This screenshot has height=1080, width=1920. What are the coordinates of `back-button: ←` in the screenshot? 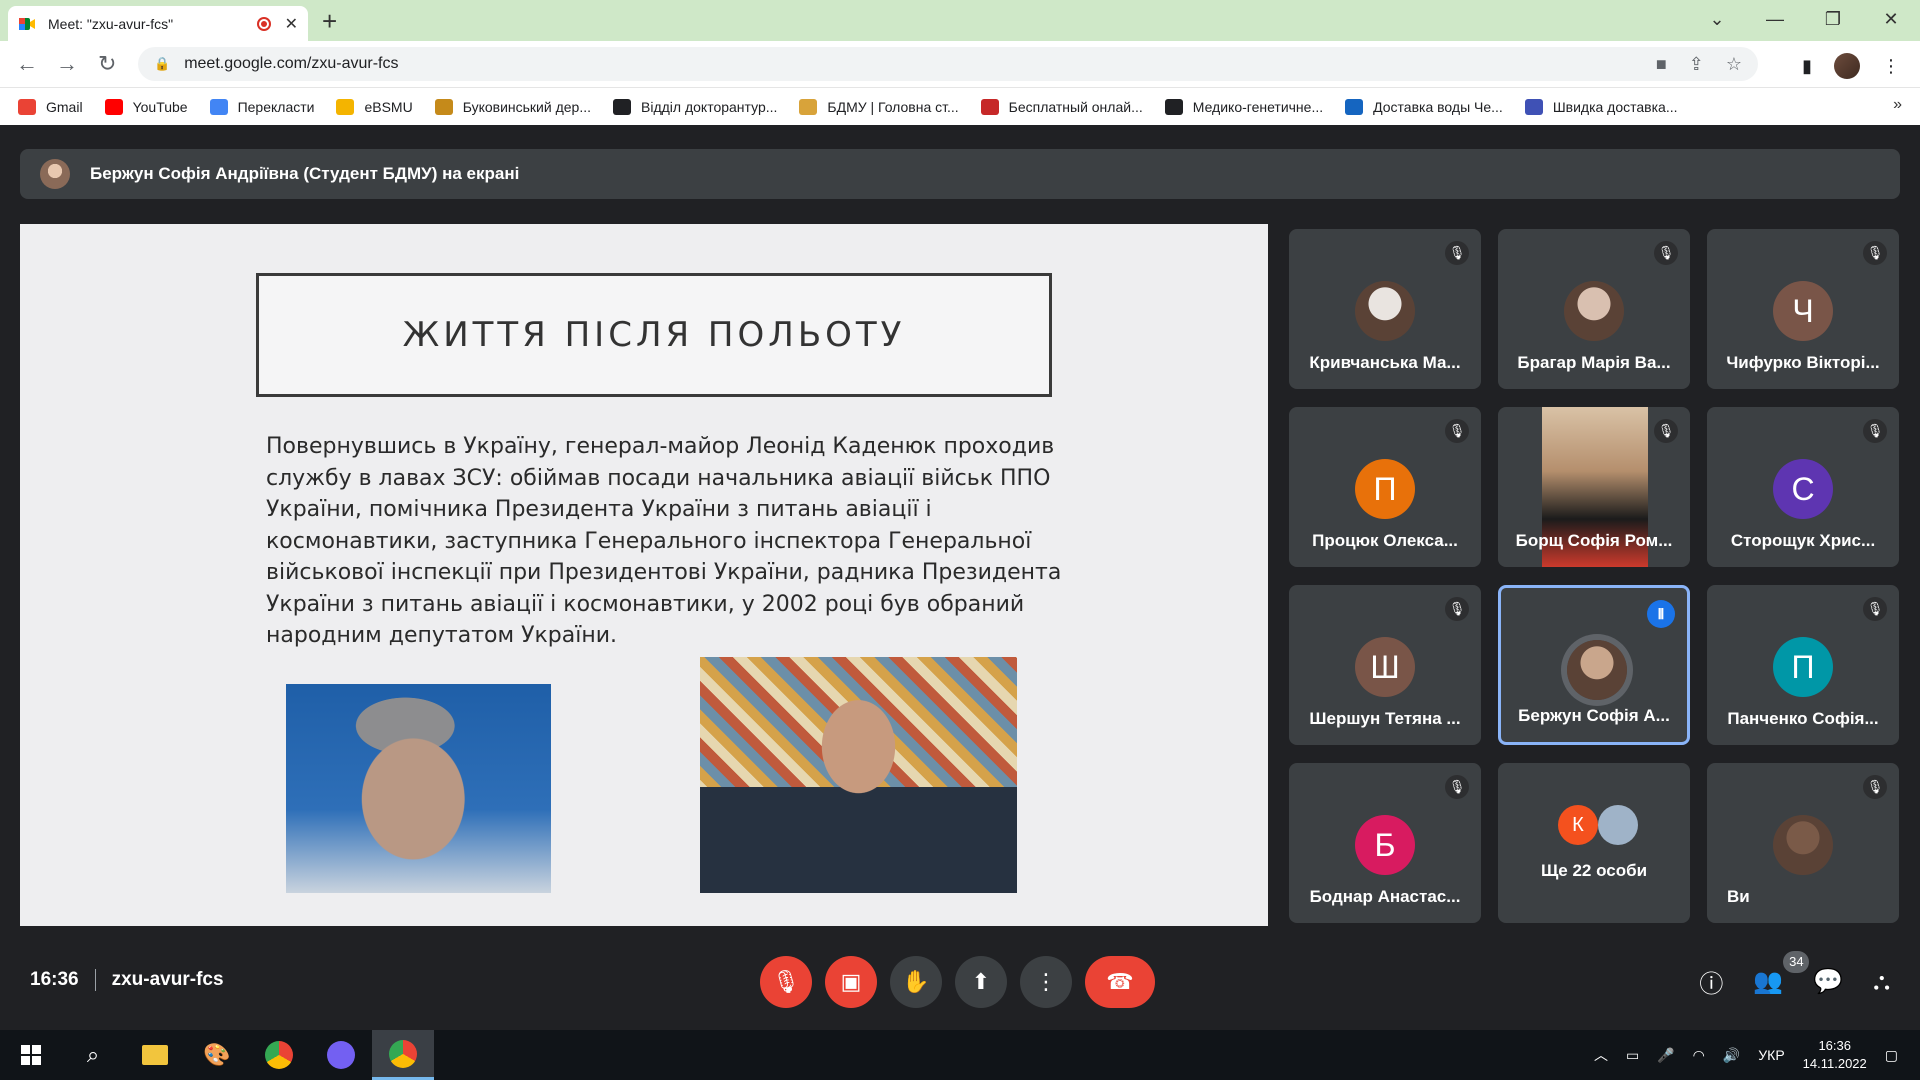 It's located at (27, 64).